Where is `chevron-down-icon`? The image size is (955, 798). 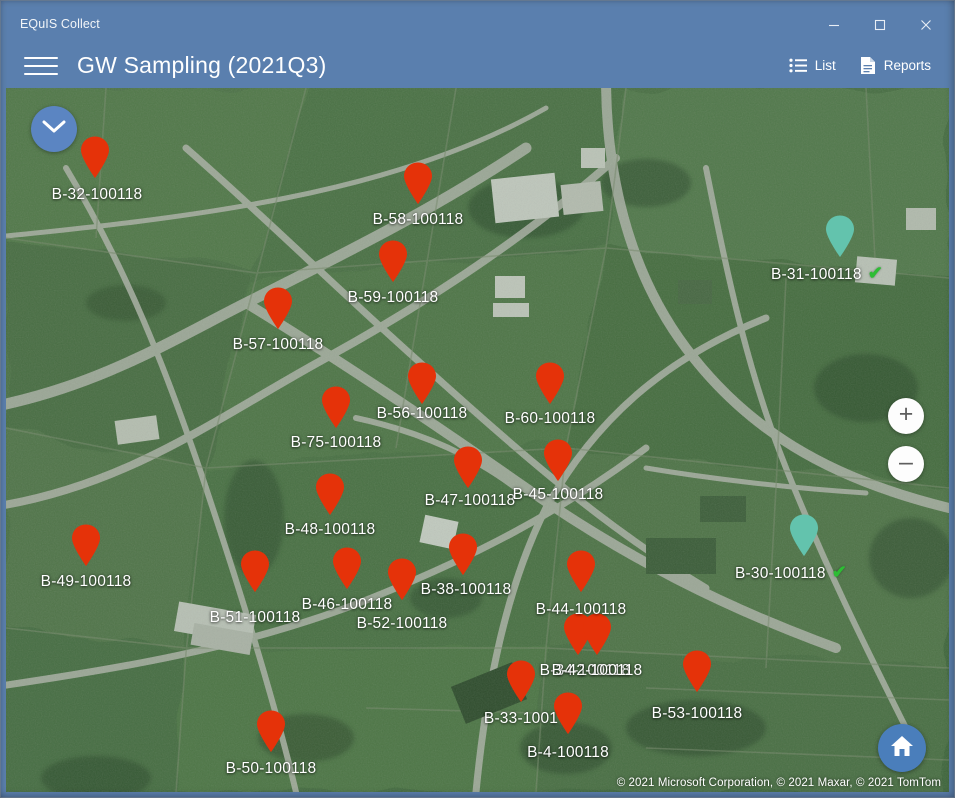 chevron-down-icon is located at coordinates (54, 129).